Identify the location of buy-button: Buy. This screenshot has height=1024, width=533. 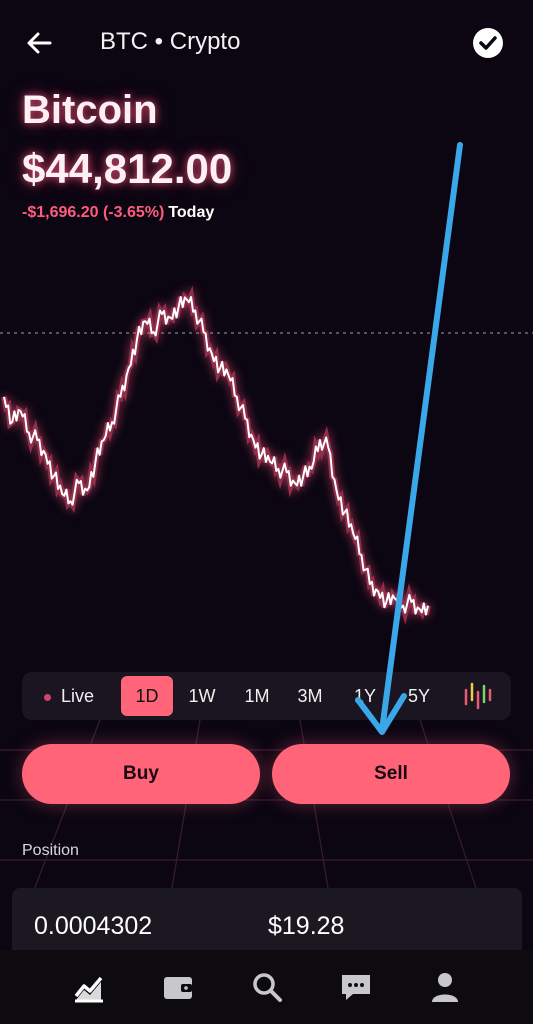
(141, 774).